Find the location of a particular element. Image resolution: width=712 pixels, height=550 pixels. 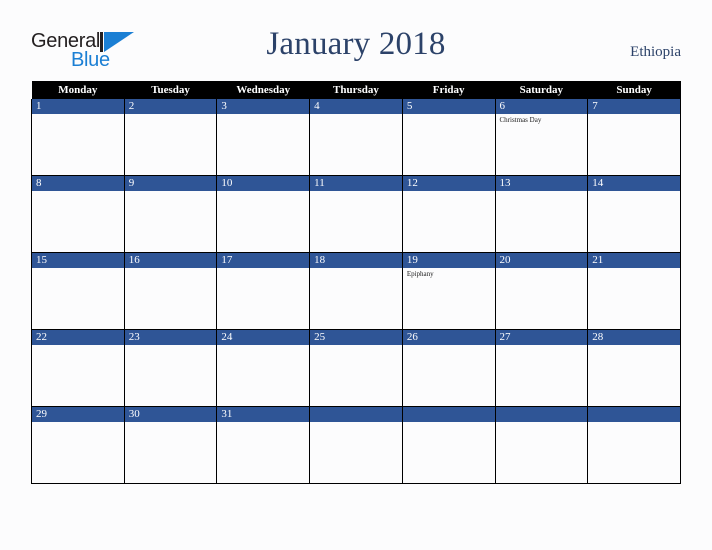

calendar-day-cell: 29 is located at coordinates (78, 445).